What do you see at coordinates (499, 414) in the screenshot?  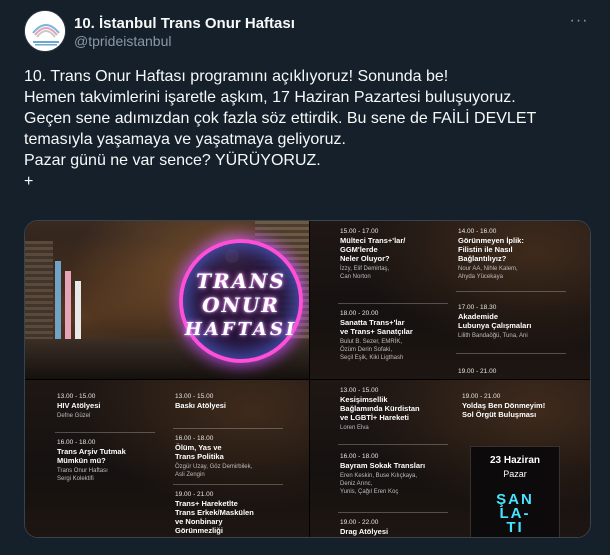 I see `session-title: Sol Örgüt Buluşması` at bounding box center [499, 414].